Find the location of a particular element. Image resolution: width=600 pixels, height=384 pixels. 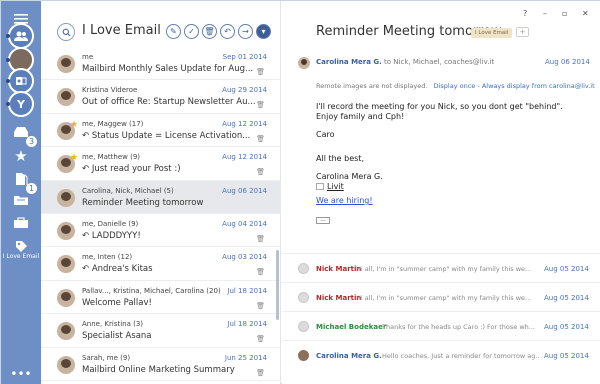

body-line: Caro is located at coordinates (325, 134).